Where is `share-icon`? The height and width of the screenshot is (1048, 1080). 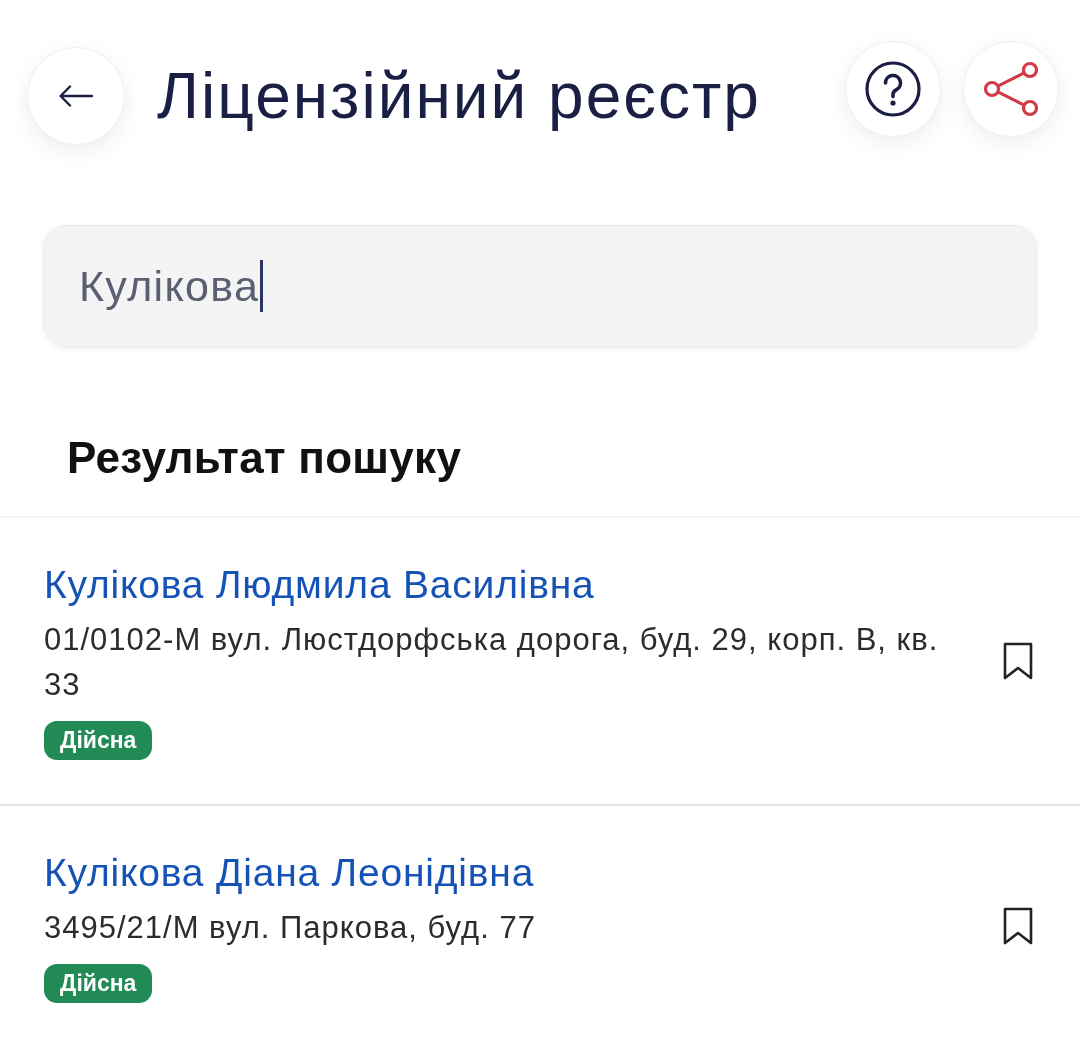
share-icon is located at coordinates (1011, 89).